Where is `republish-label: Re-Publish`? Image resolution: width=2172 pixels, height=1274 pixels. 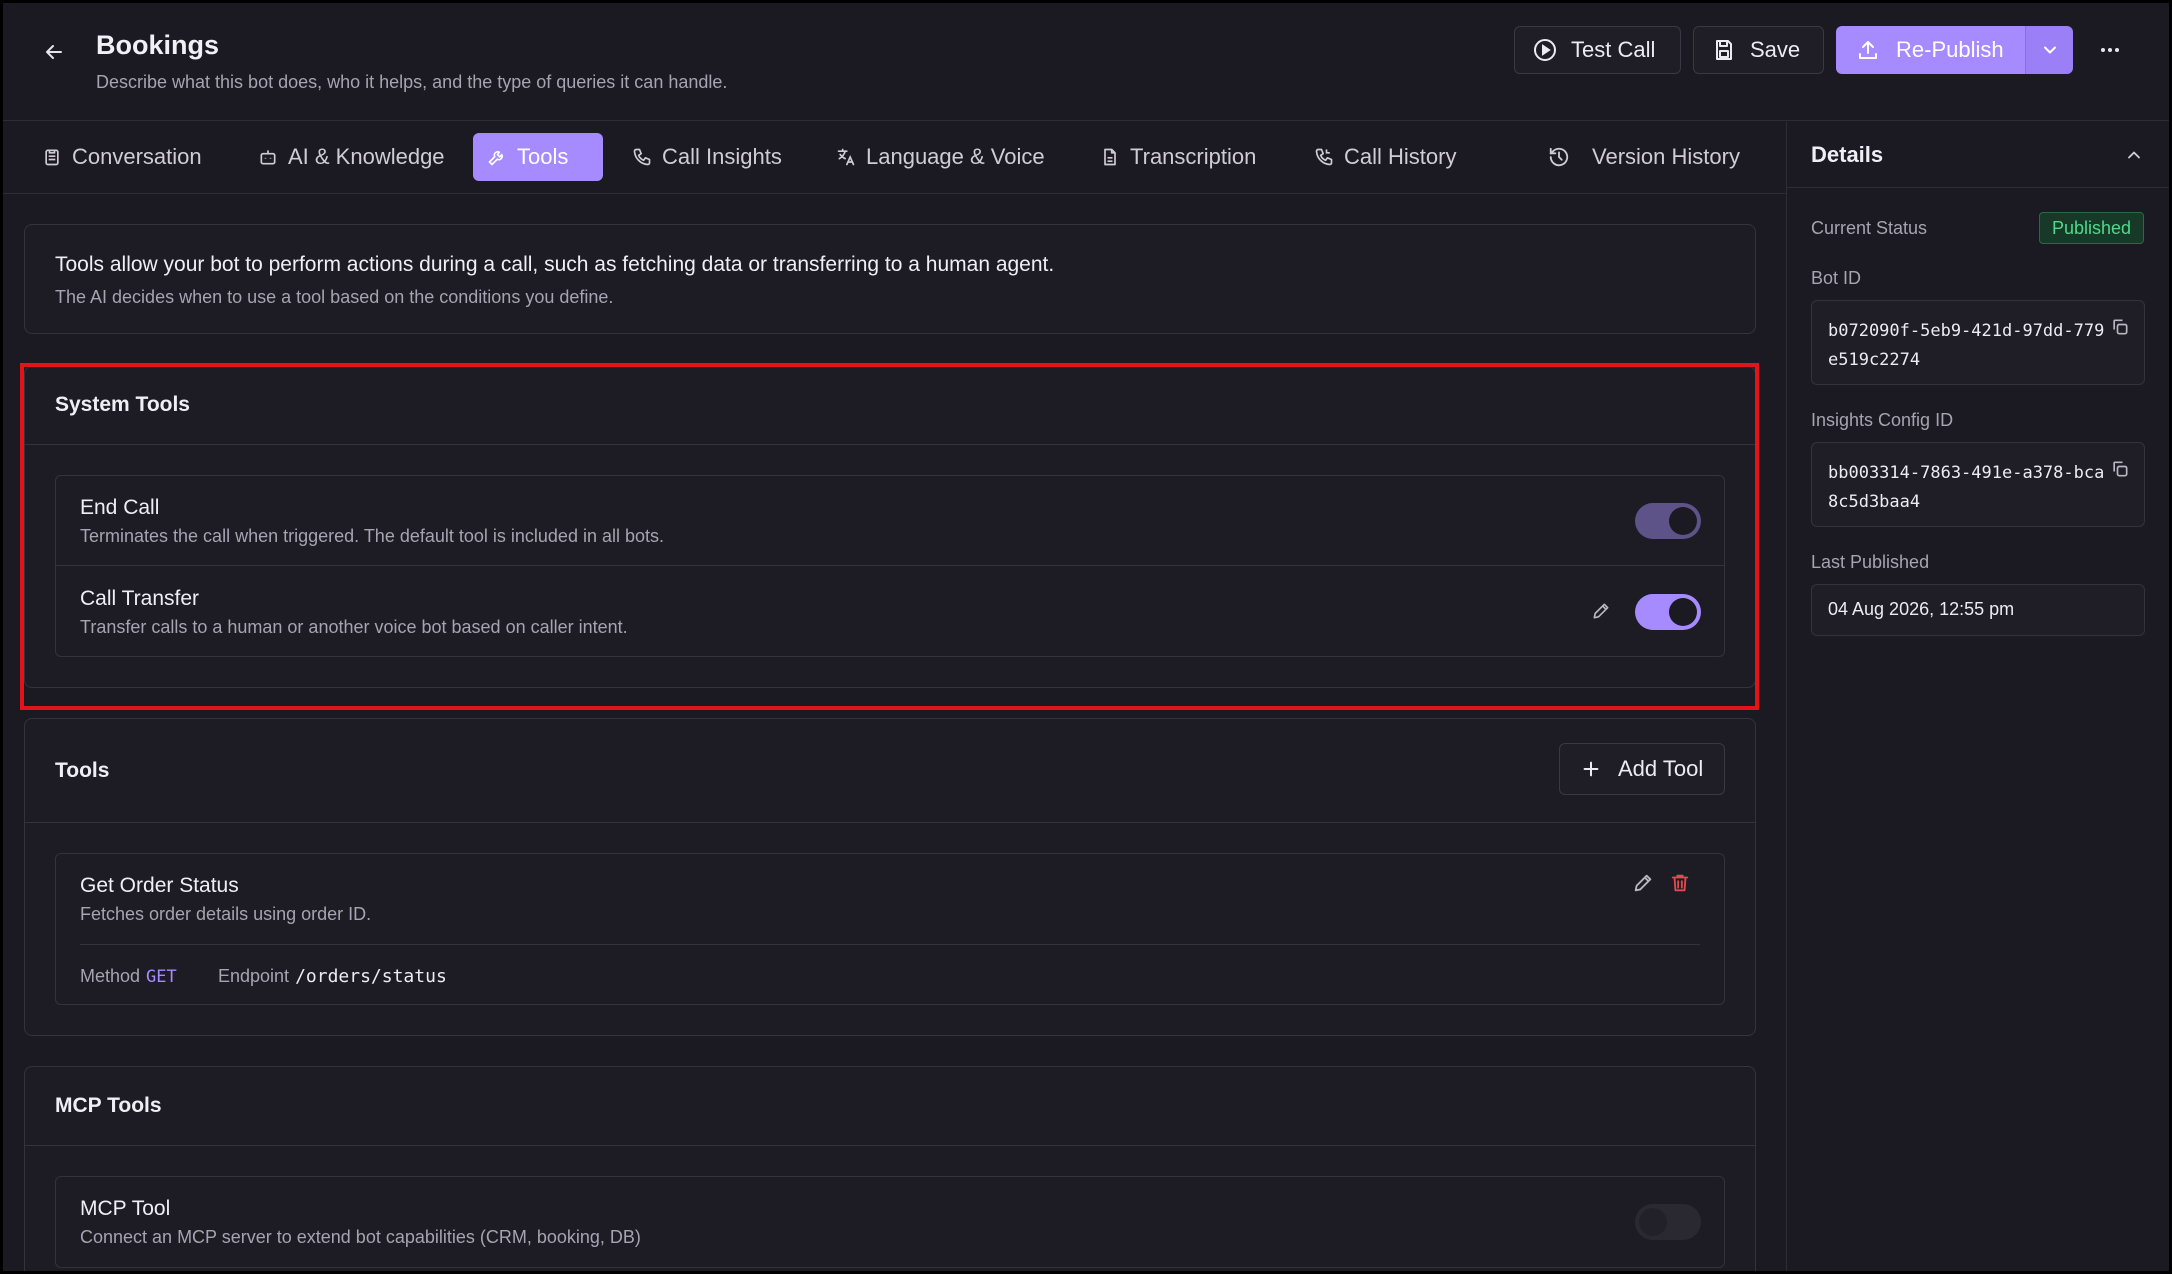 republish-label: Re-Publish is located at coordinates (1950, 49).